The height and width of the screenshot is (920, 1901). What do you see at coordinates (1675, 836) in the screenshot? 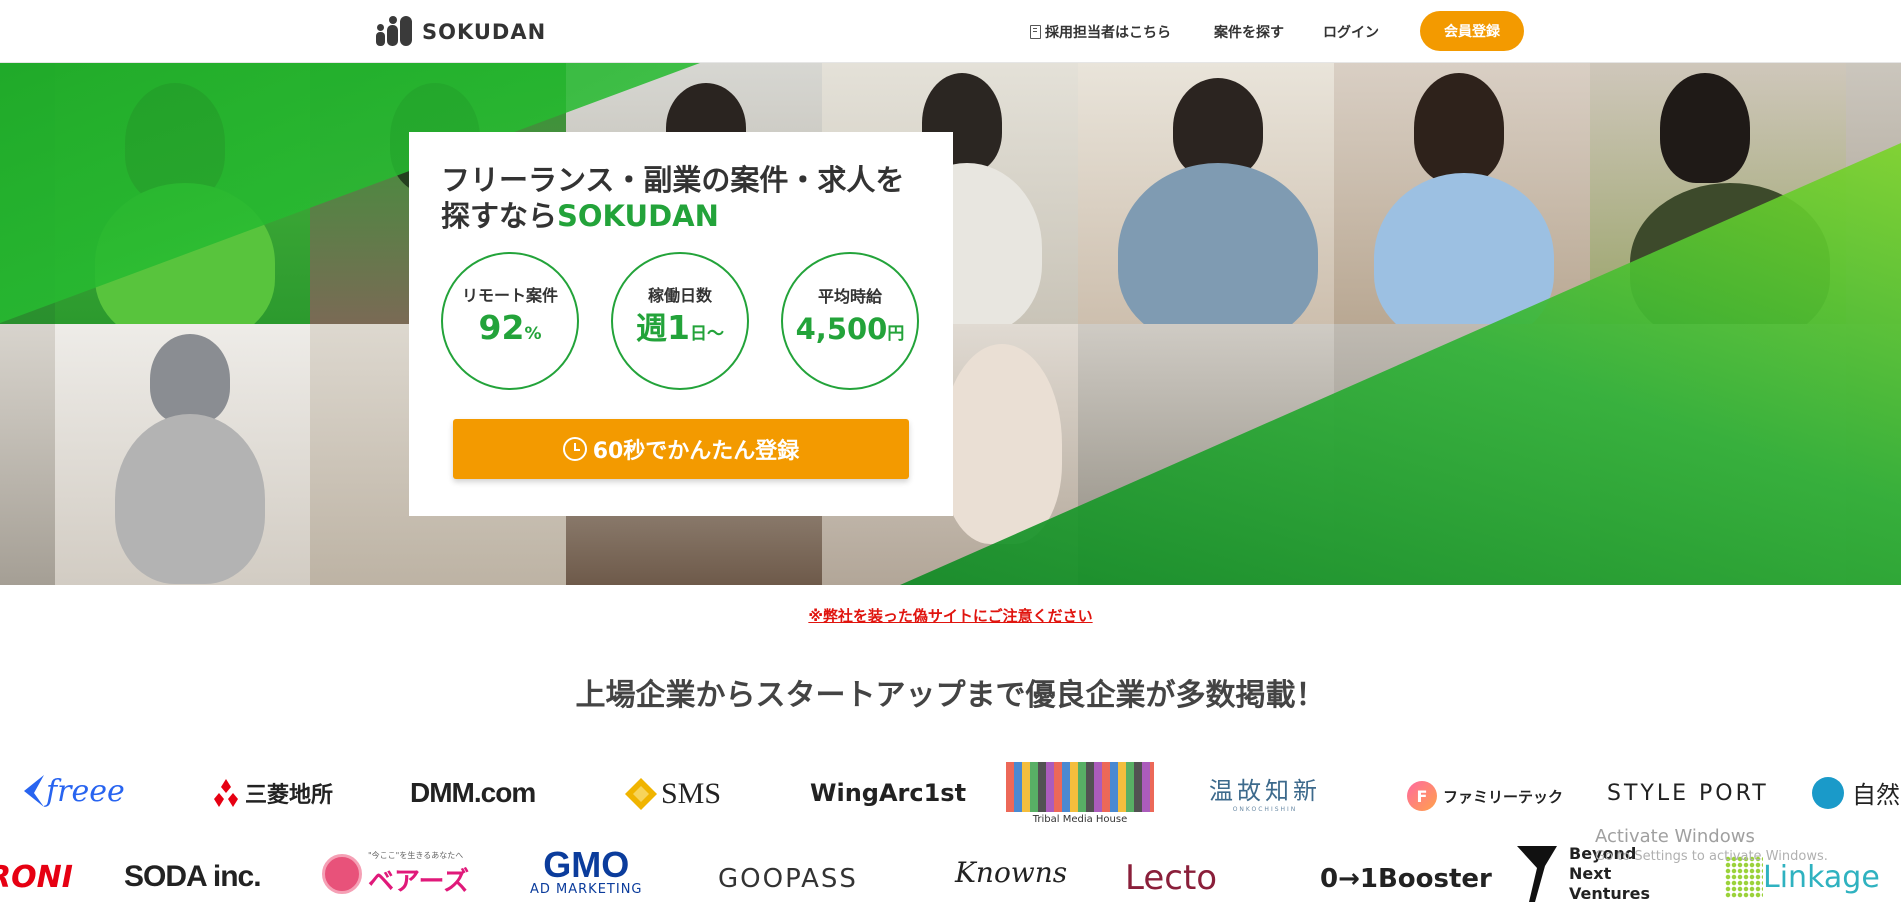
I see `os-activation-watermark: Activate Windows` at bounding box center [1675, 836].